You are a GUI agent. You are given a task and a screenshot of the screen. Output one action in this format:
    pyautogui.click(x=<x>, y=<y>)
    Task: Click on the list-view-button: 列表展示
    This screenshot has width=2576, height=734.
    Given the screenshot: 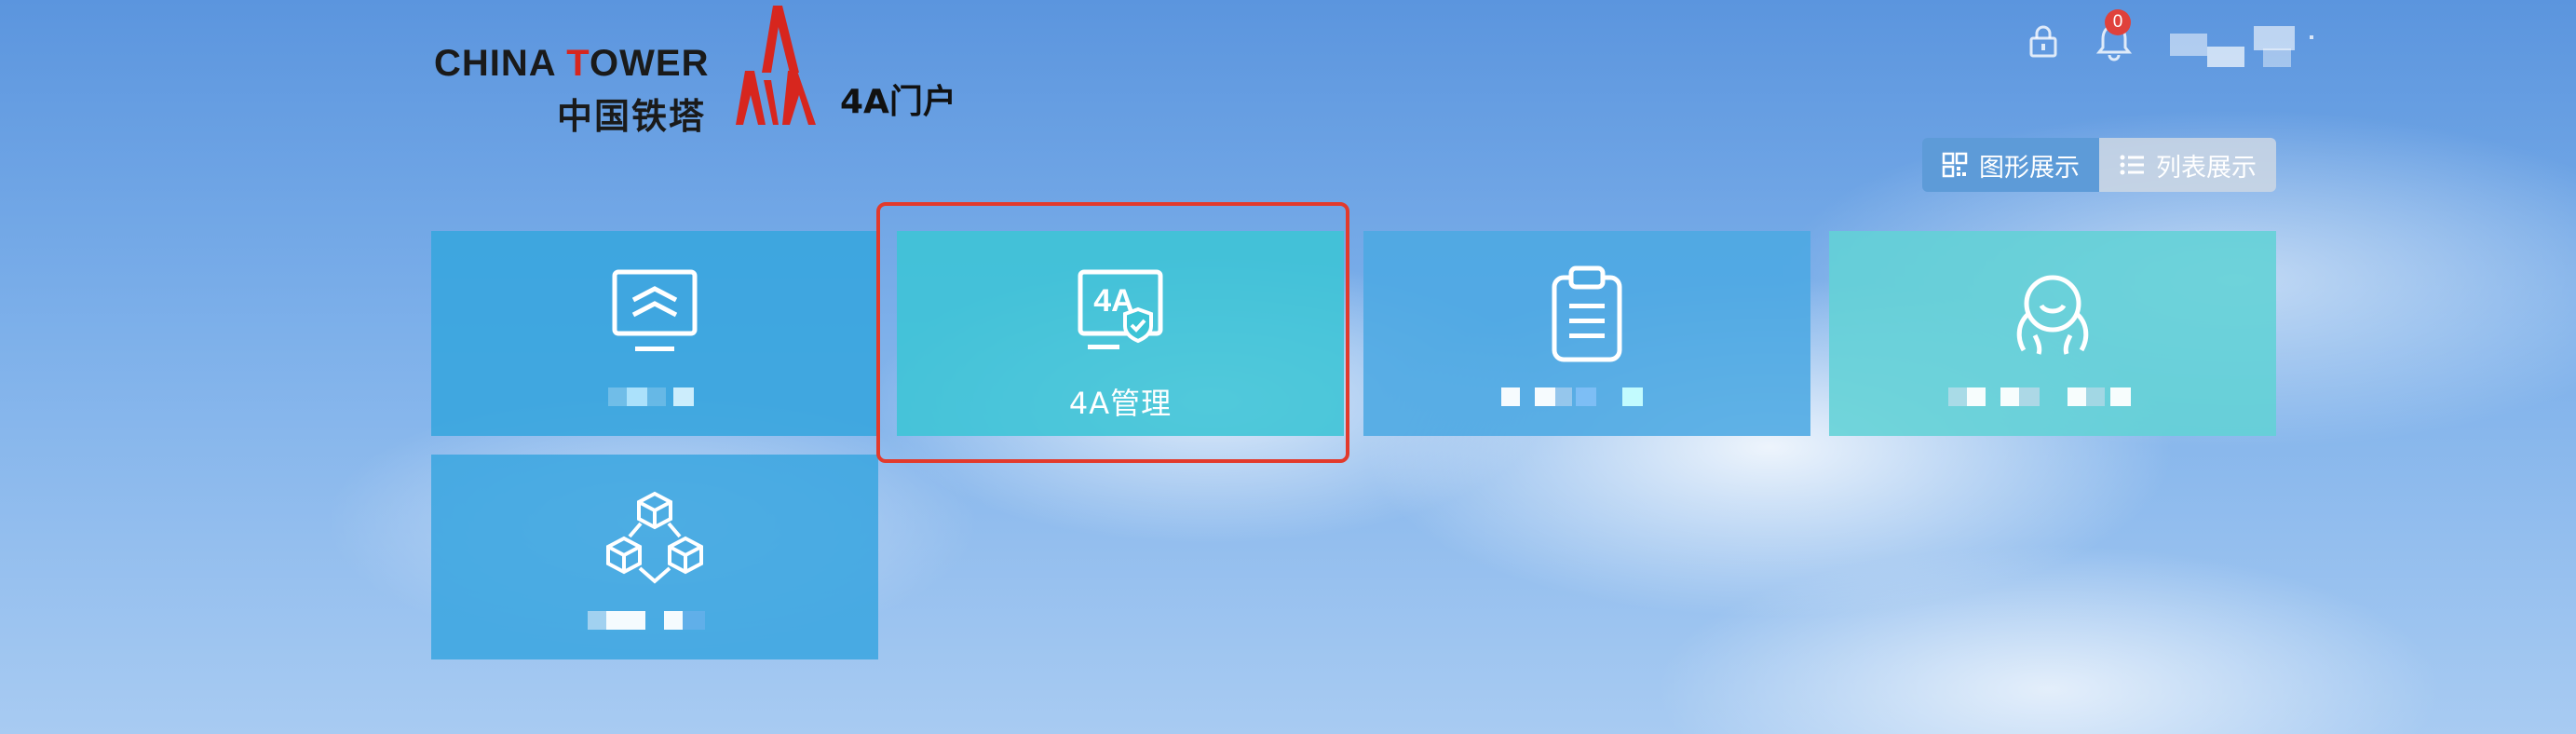 What is the action you would take?
    pyautogui.click(x=2187, y=165)
    